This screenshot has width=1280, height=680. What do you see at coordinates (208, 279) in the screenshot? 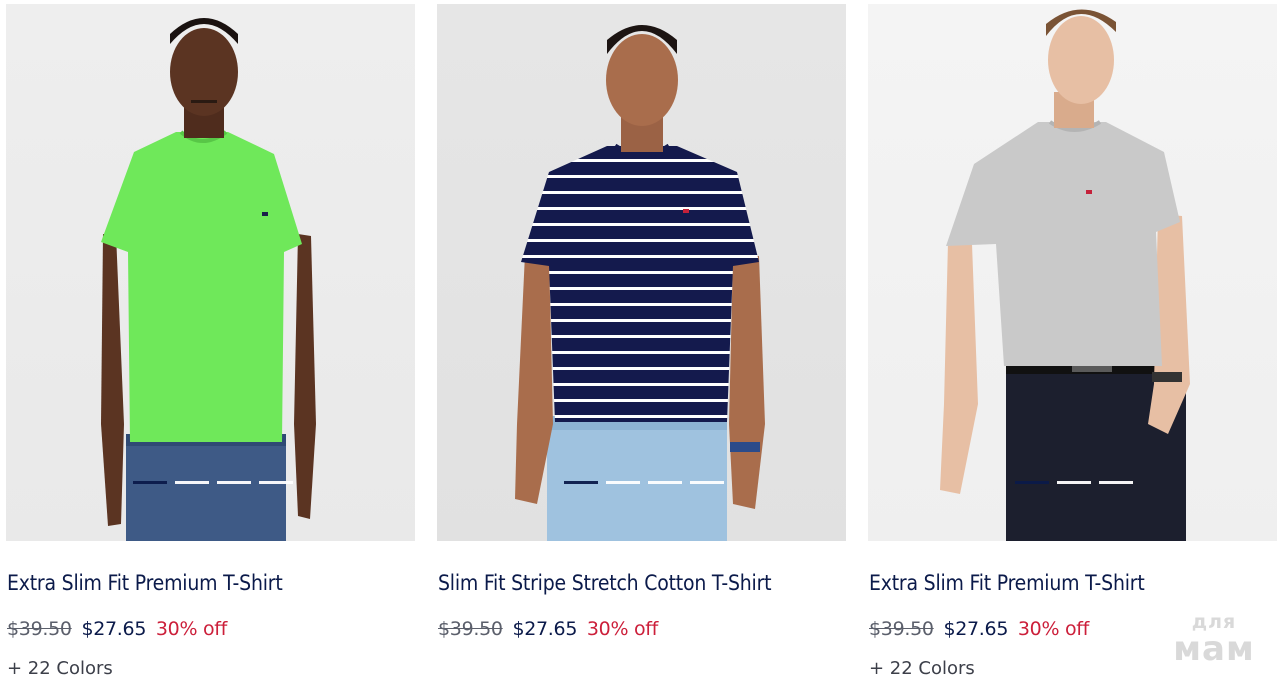
I see `model-photo-green-tshirt` at bounding box center [208, 279].